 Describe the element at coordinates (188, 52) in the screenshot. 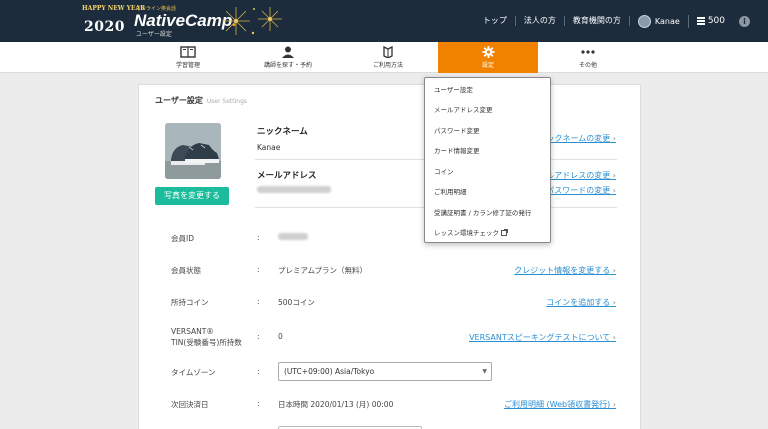

I see `book-icon` at that location.